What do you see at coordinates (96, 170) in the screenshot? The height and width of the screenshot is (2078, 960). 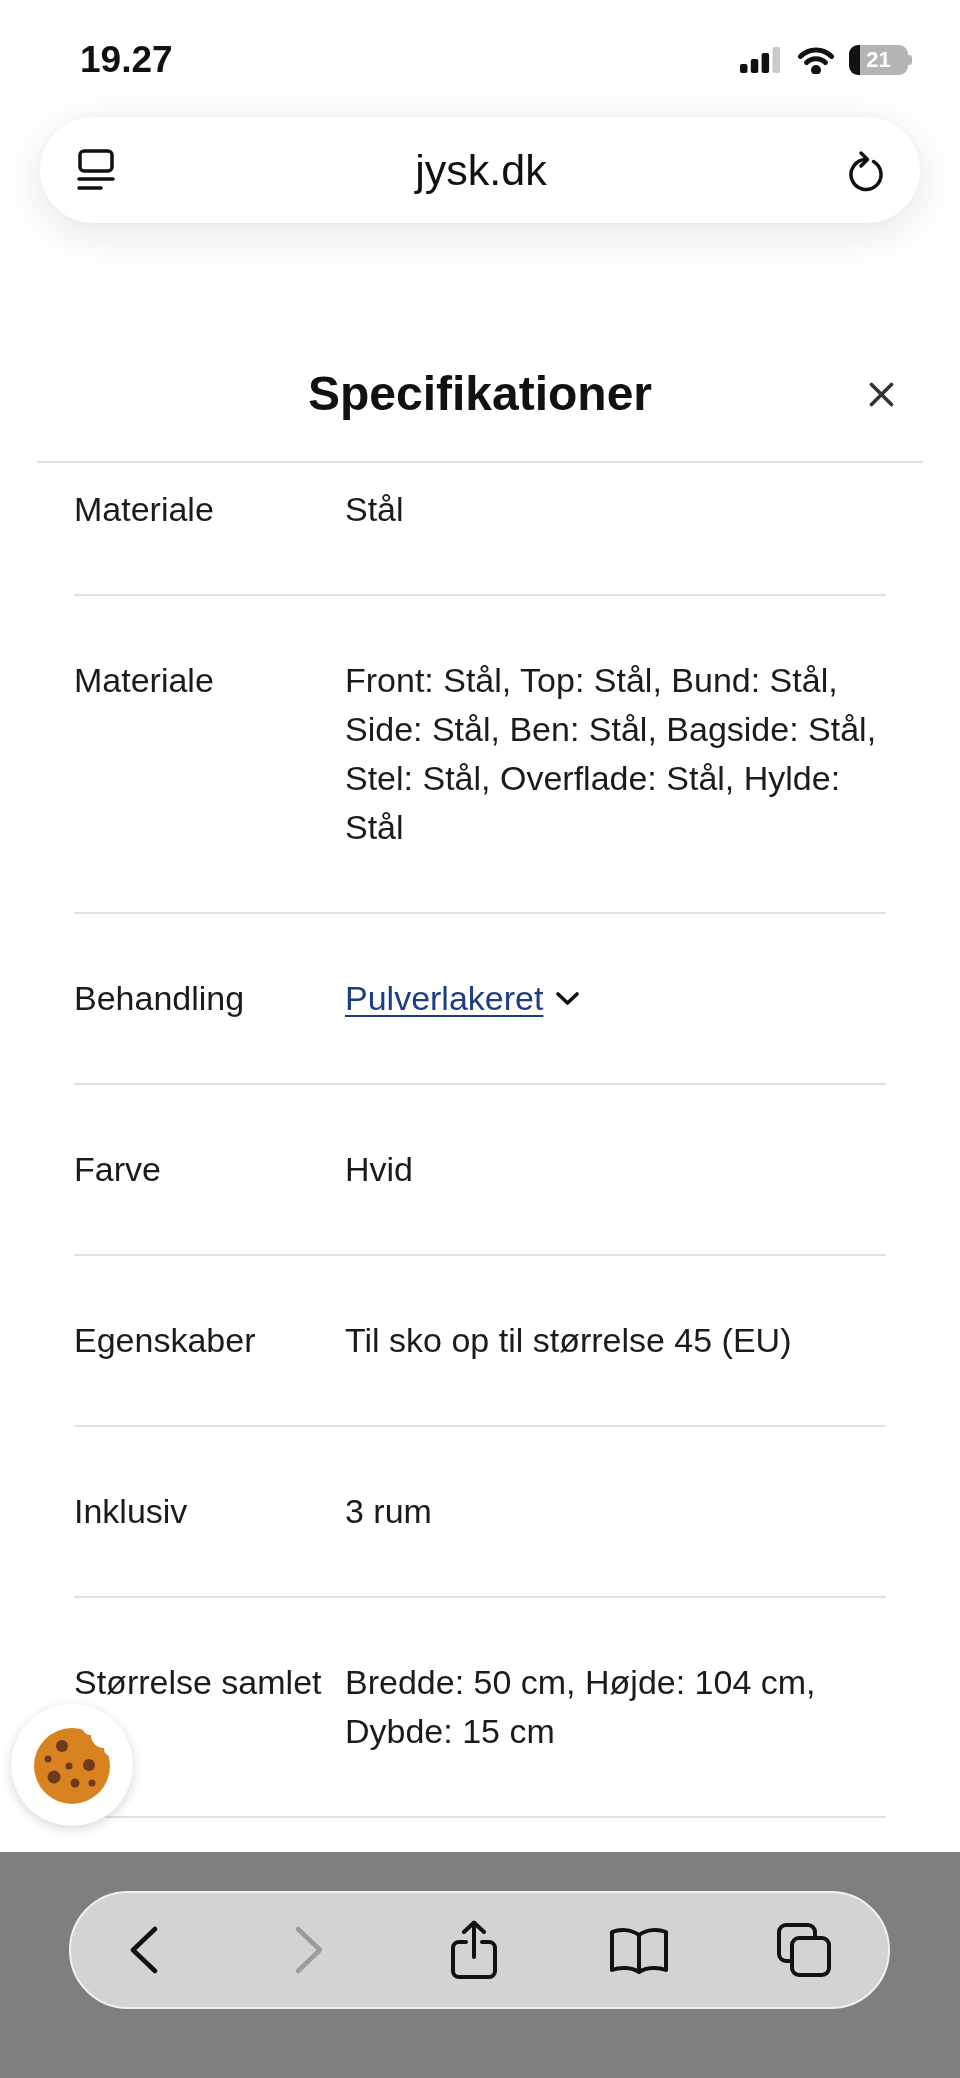 I see `page-menu-icon` at bounding box center [96, 170].